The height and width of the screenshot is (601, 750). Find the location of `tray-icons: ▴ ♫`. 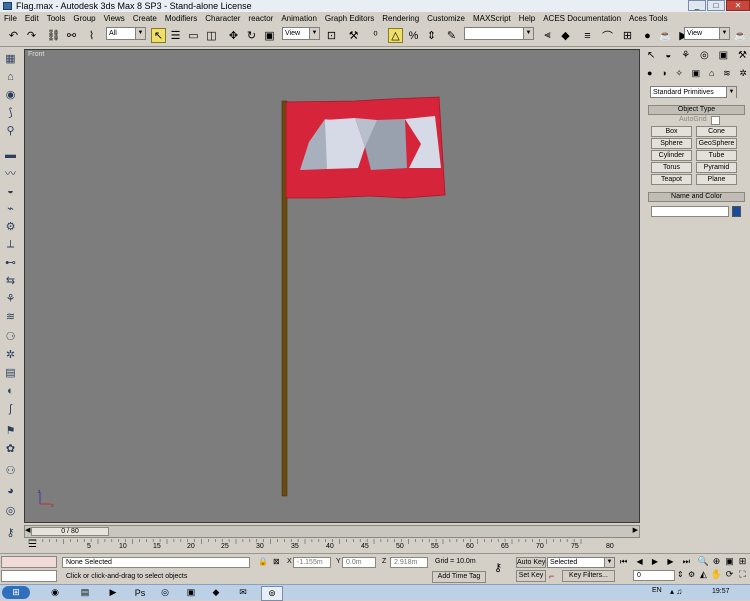

tray-icons: ▴ ♫ is located at coordinates (676, 591).